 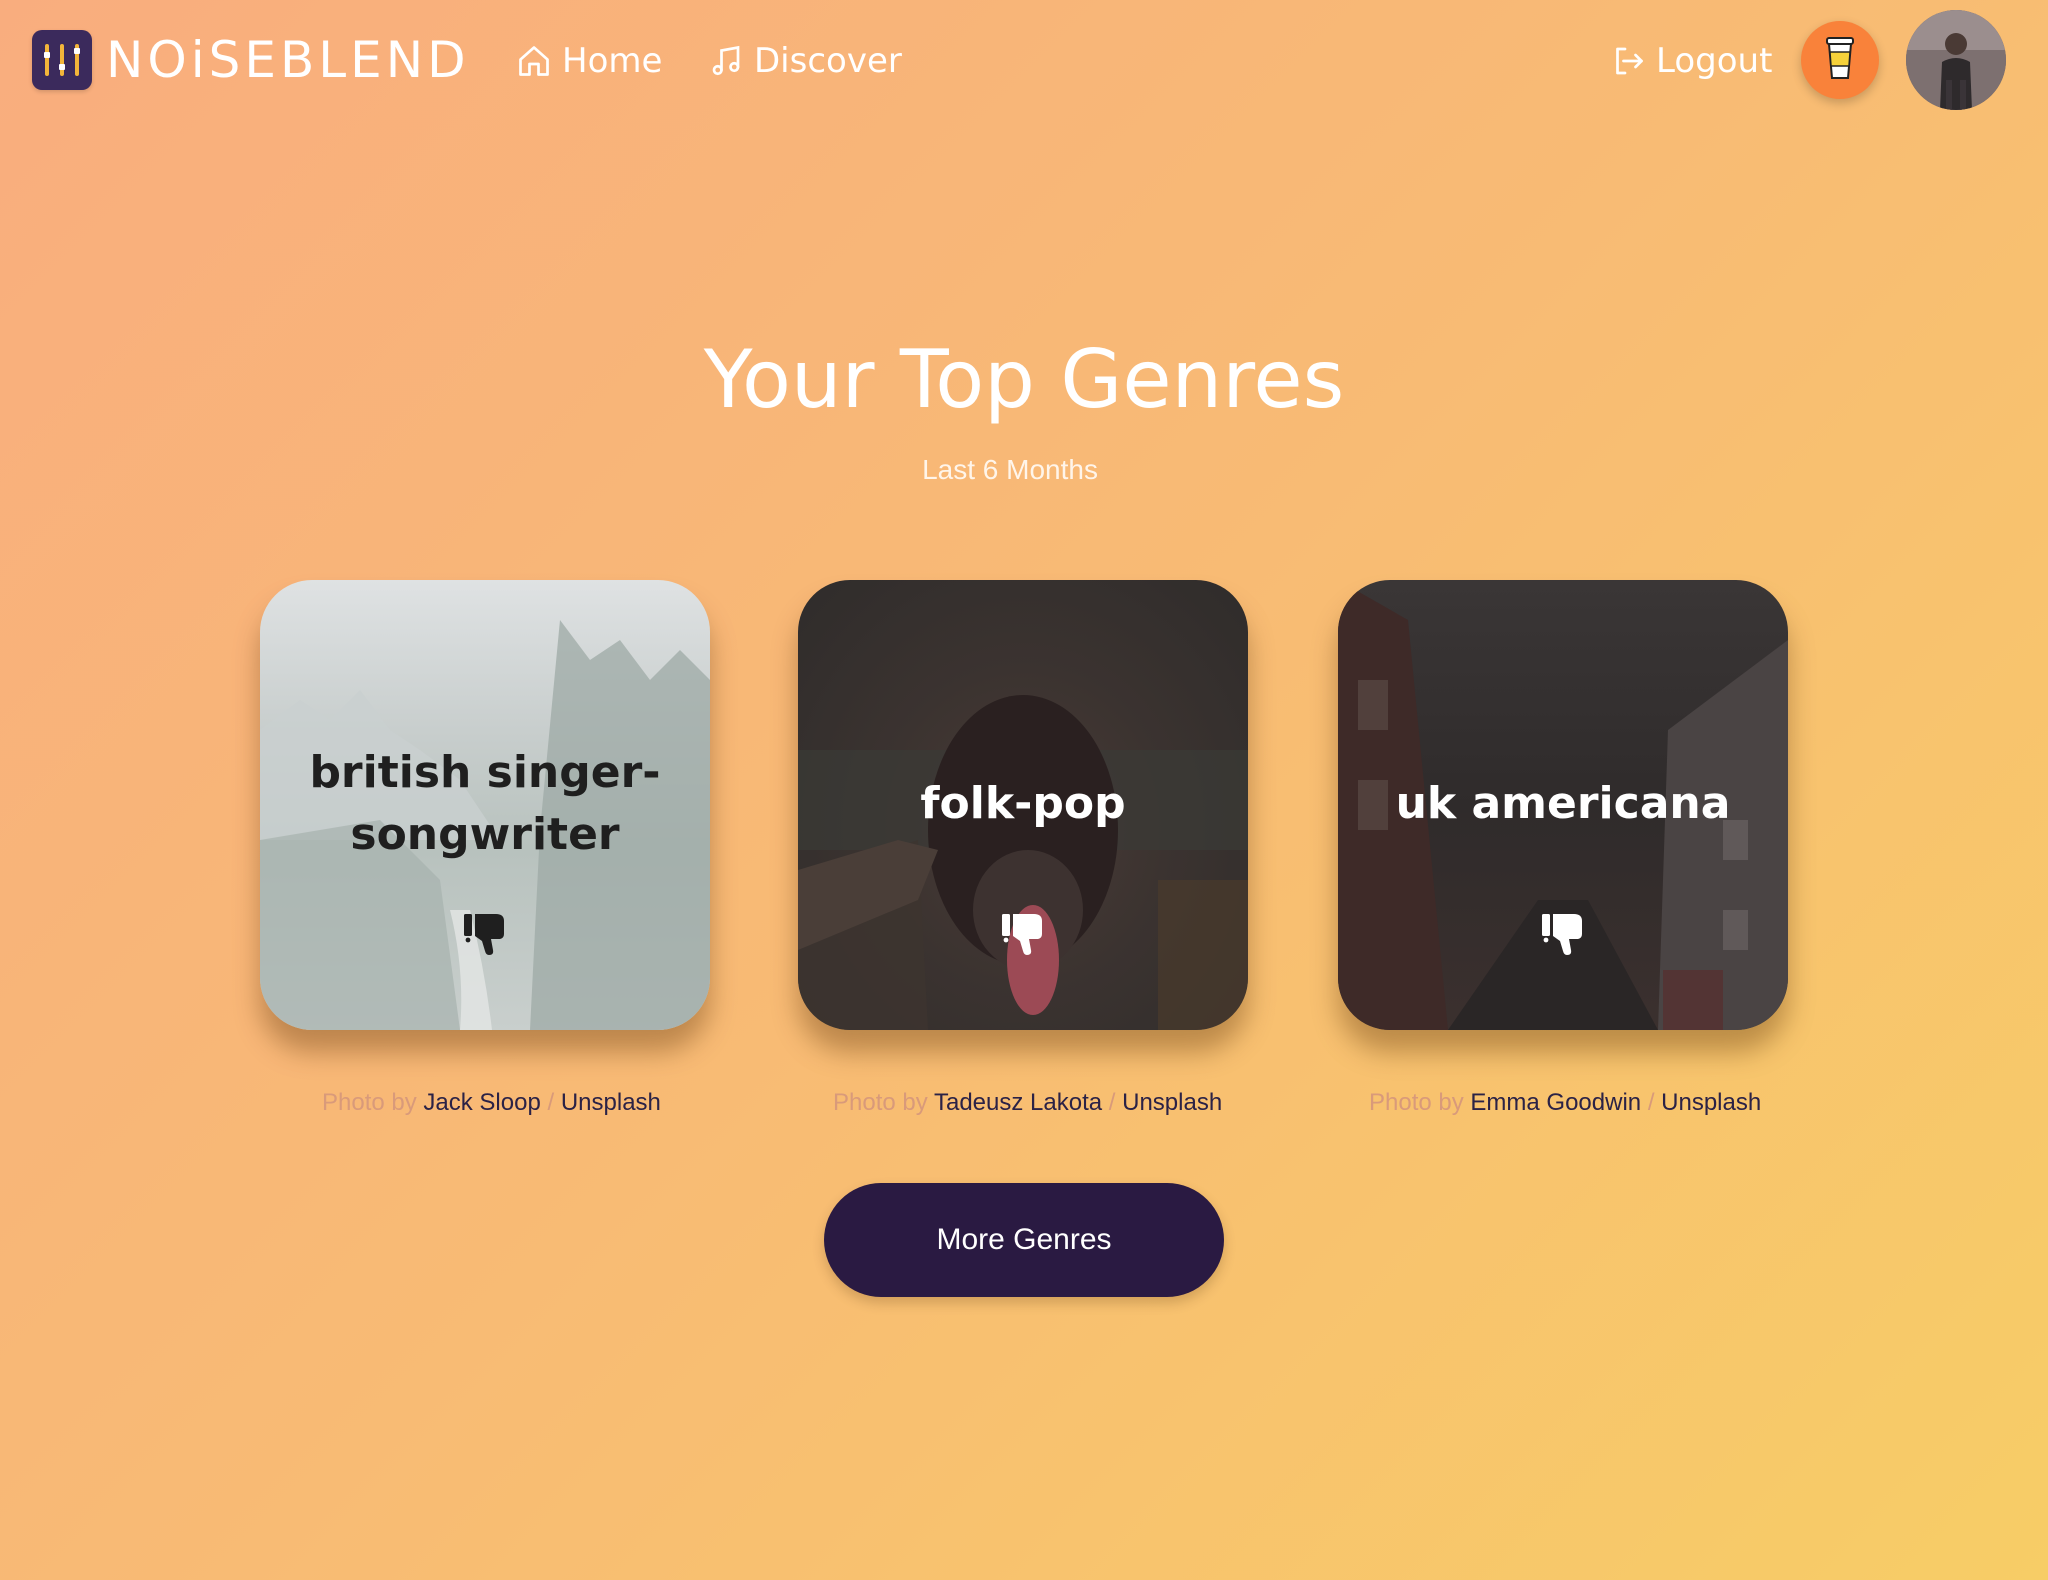 What do you see at coordinates (481, 1102) in the screenshot?
I see `photographer-link: Jack Sloop` at bounding box center [481, 1102].